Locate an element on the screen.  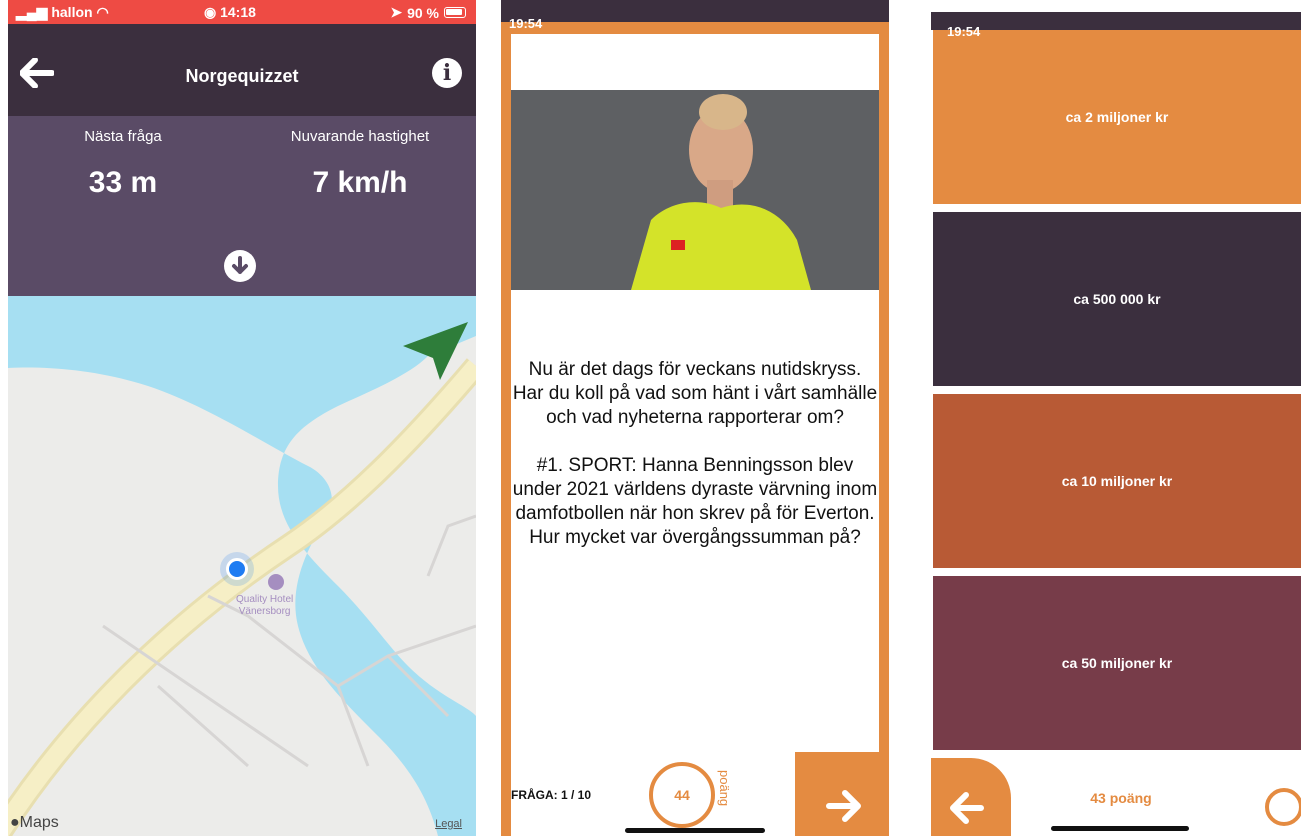
apple-logo-icon: ● is located at coordinates (15, 822).